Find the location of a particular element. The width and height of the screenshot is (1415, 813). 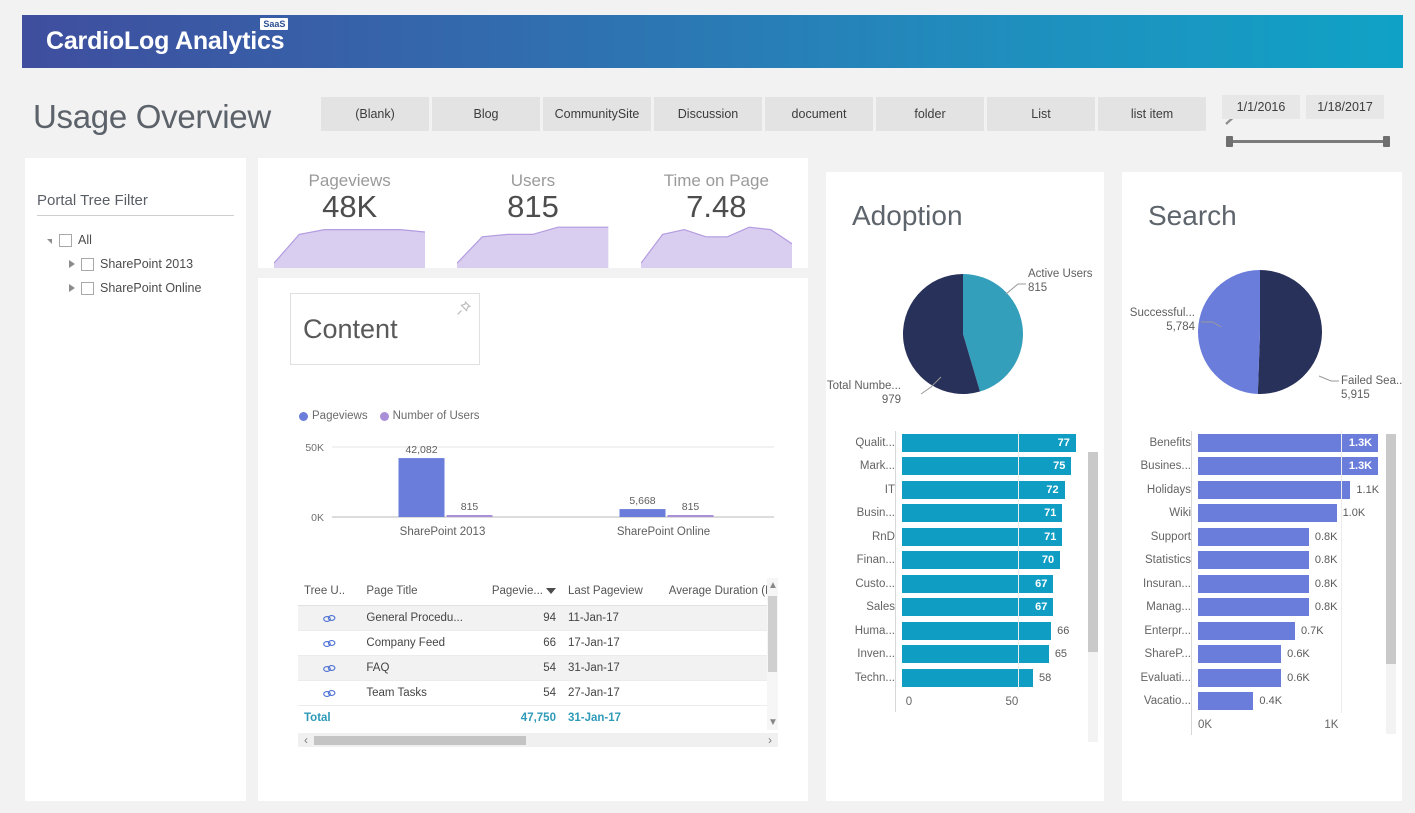

bar-row: Support 0.8K is located at coordinates (1264, 537).